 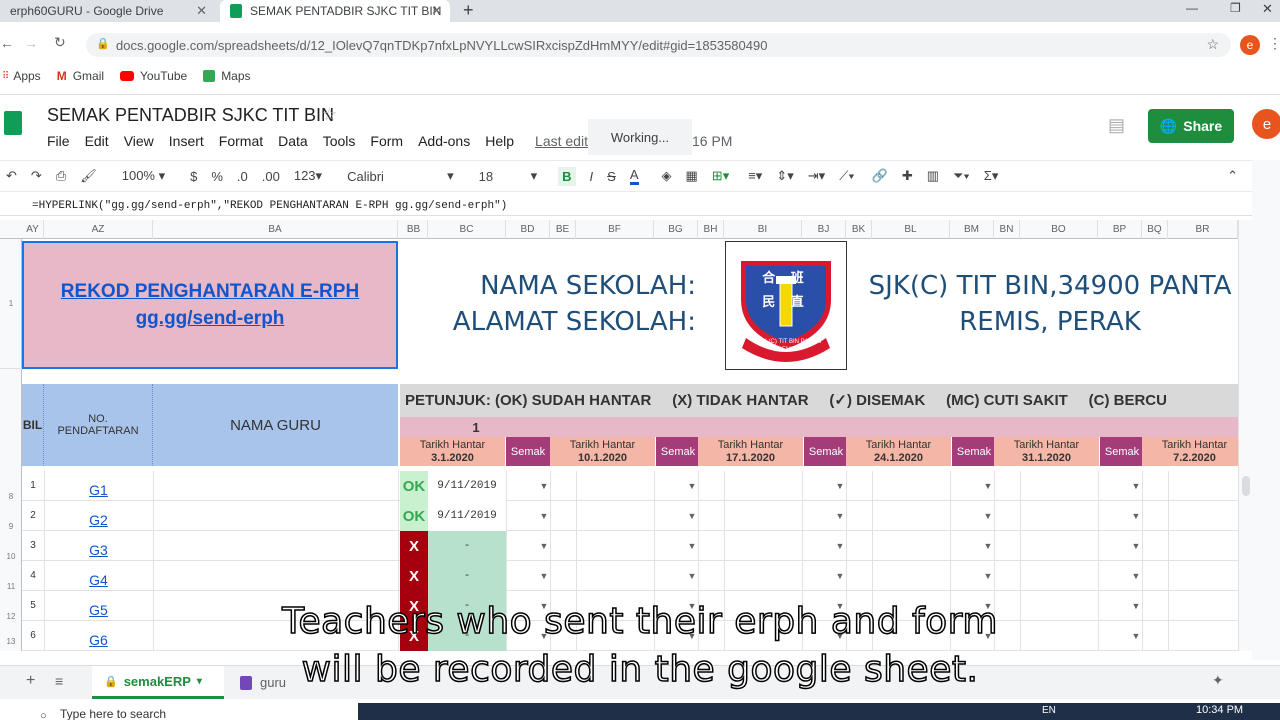 I want to click on browser-tab-sheets: SEMAK PENTADBIR SJKC TIT BIN ✕, so click(x=335, y=11).